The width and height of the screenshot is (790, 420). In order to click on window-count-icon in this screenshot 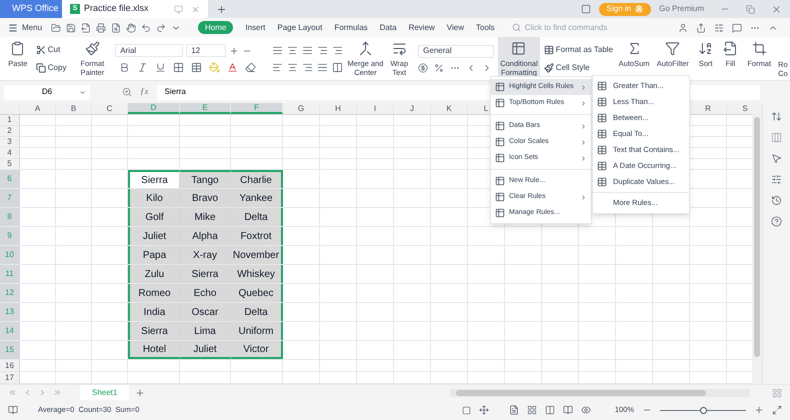, I will do `click(585, 9)`.